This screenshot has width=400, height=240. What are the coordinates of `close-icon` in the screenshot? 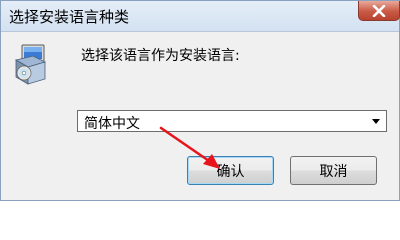 It's located at (379, 10).